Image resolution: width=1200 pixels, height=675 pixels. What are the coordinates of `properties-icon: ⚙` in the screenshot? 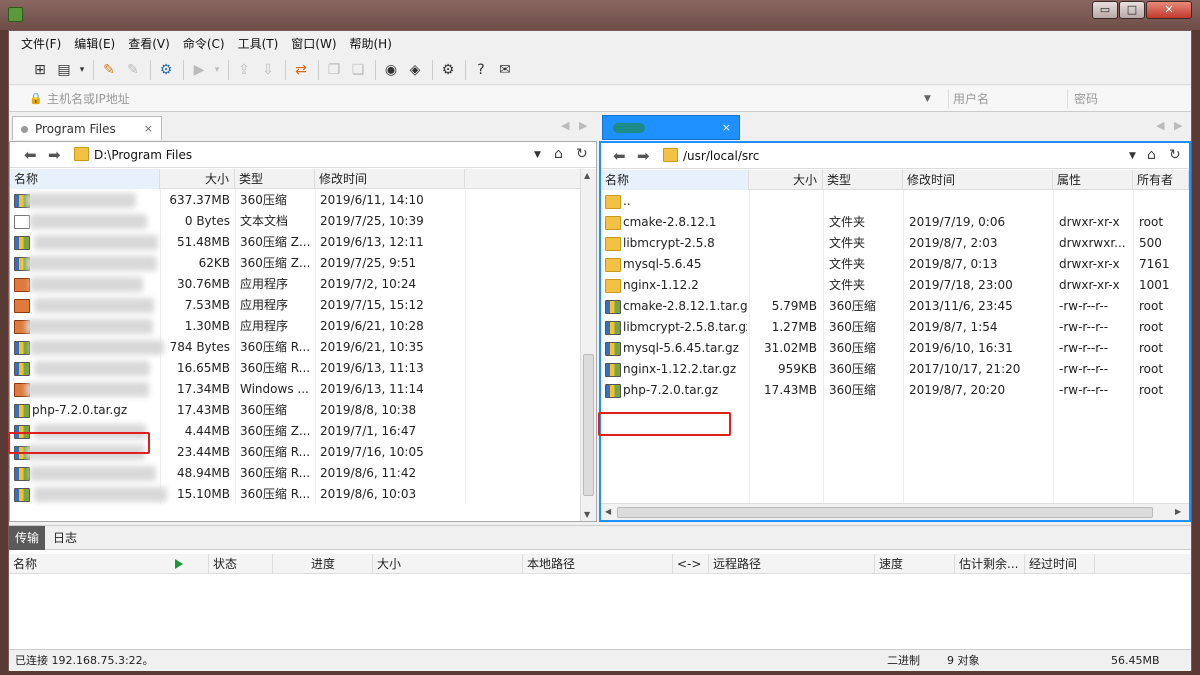 It's located at (166, 70).